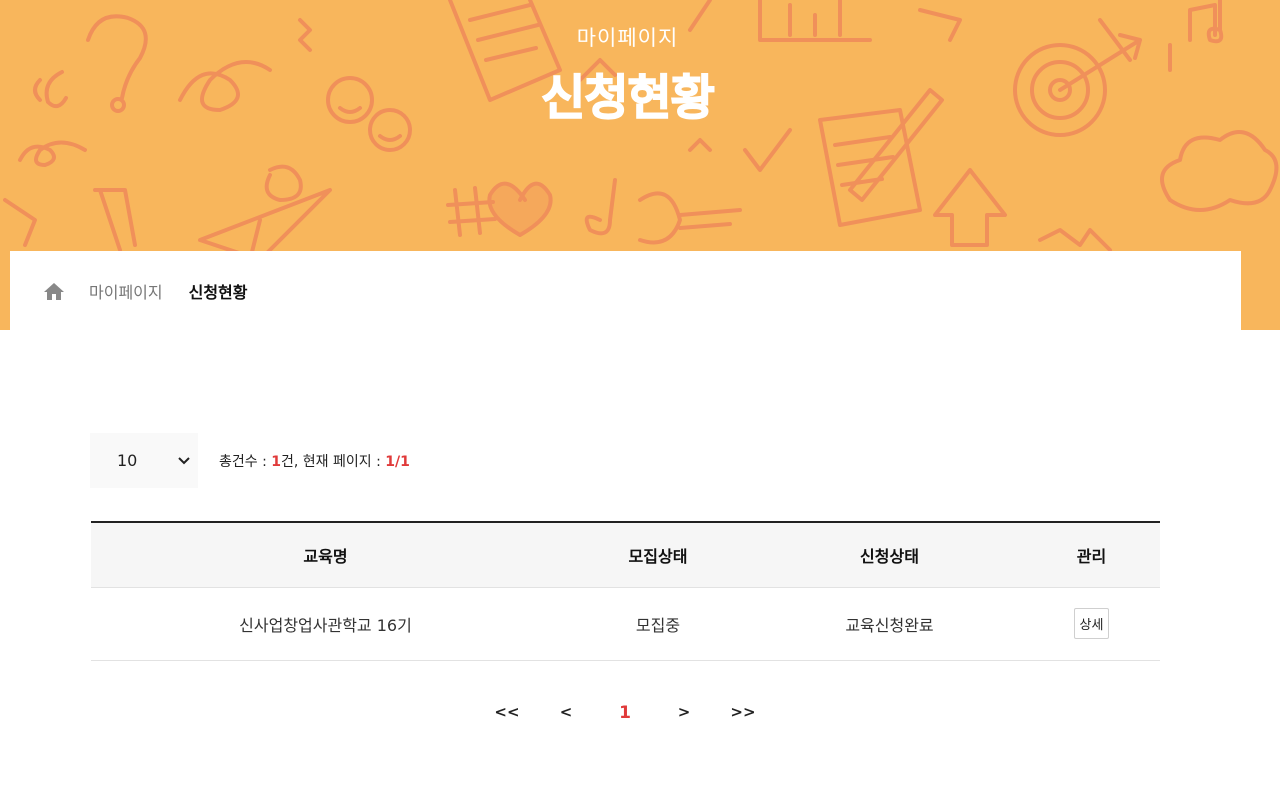  I want to click on detail-button: 상세, so click(1091, 623).